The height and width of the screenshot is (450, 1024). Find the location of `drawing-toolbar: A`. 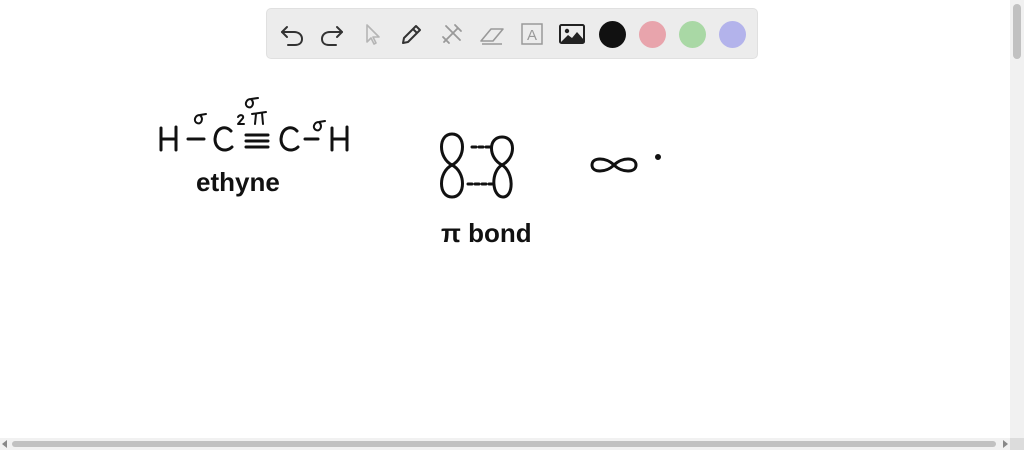

drawing-toolbar: A is located at coordinates (512, 33).